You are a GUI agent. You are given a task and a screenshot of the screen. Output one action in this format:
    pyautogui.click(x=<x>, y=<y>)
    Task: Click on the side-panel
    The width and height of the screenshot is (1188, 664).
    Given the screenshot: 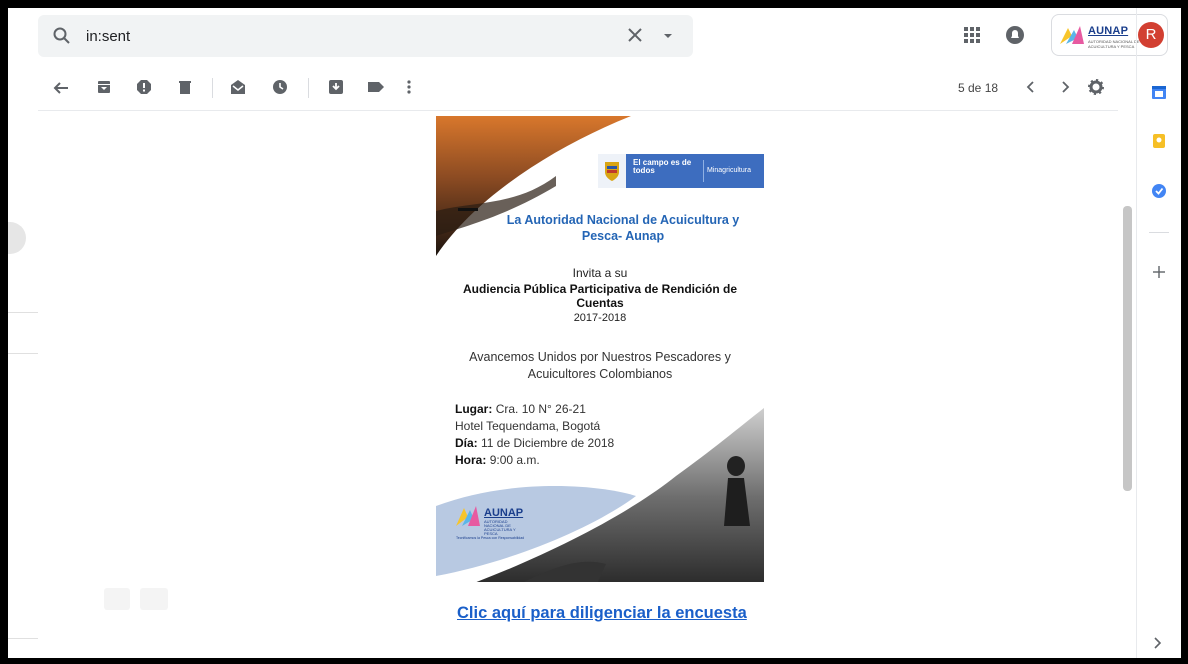 What is the action you would take?
    pyautogui.click(x=1158, y=333)
    